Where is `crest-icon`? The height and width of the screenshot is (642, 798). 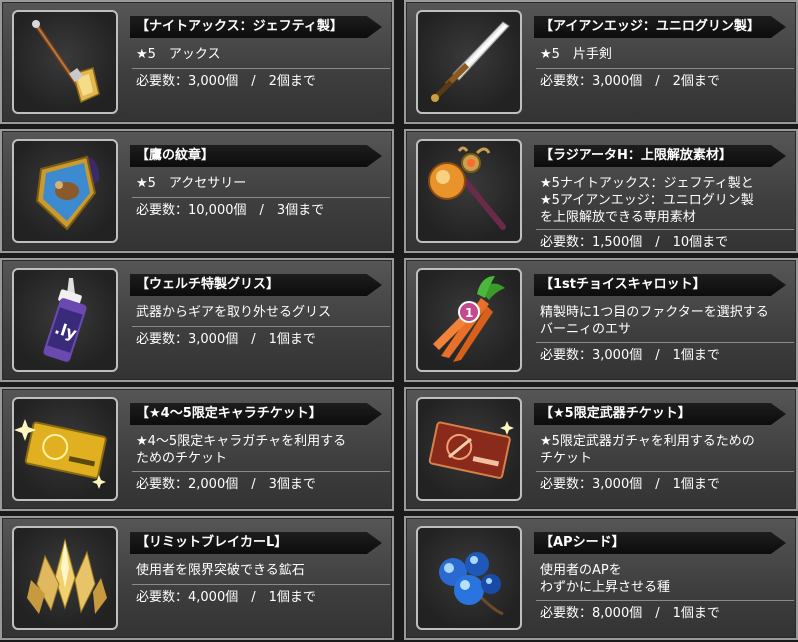
crest-icon is located at coordinates (65, 191).